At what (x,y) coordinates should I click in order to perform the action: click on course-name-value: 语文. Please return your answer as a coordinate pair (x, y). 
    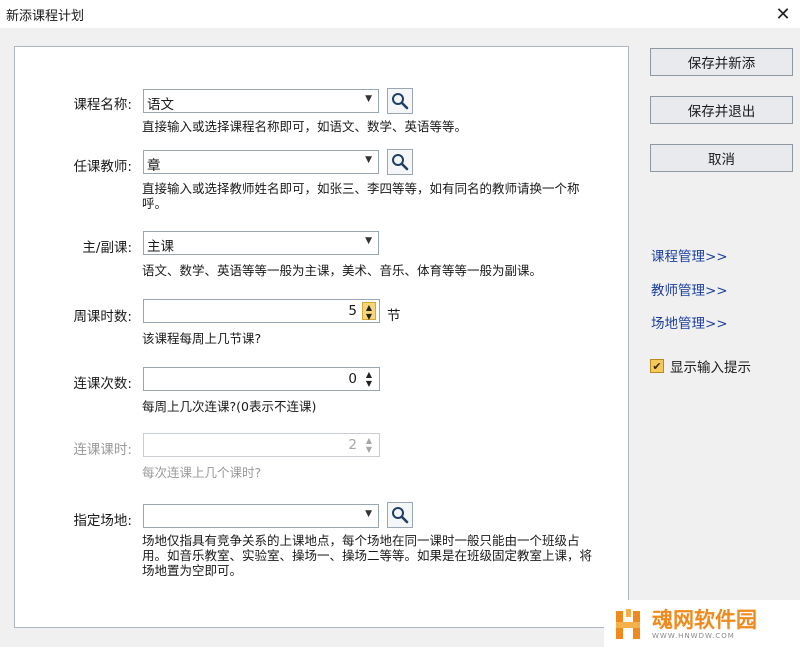
    Looking at the image, I should click on (160, 105).